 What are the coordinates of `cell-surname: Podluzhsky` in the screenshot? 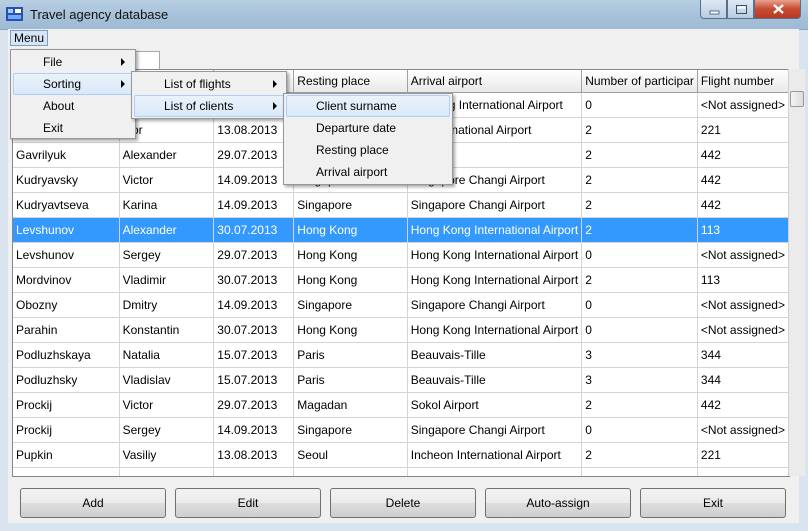 It's located at (66, 380).